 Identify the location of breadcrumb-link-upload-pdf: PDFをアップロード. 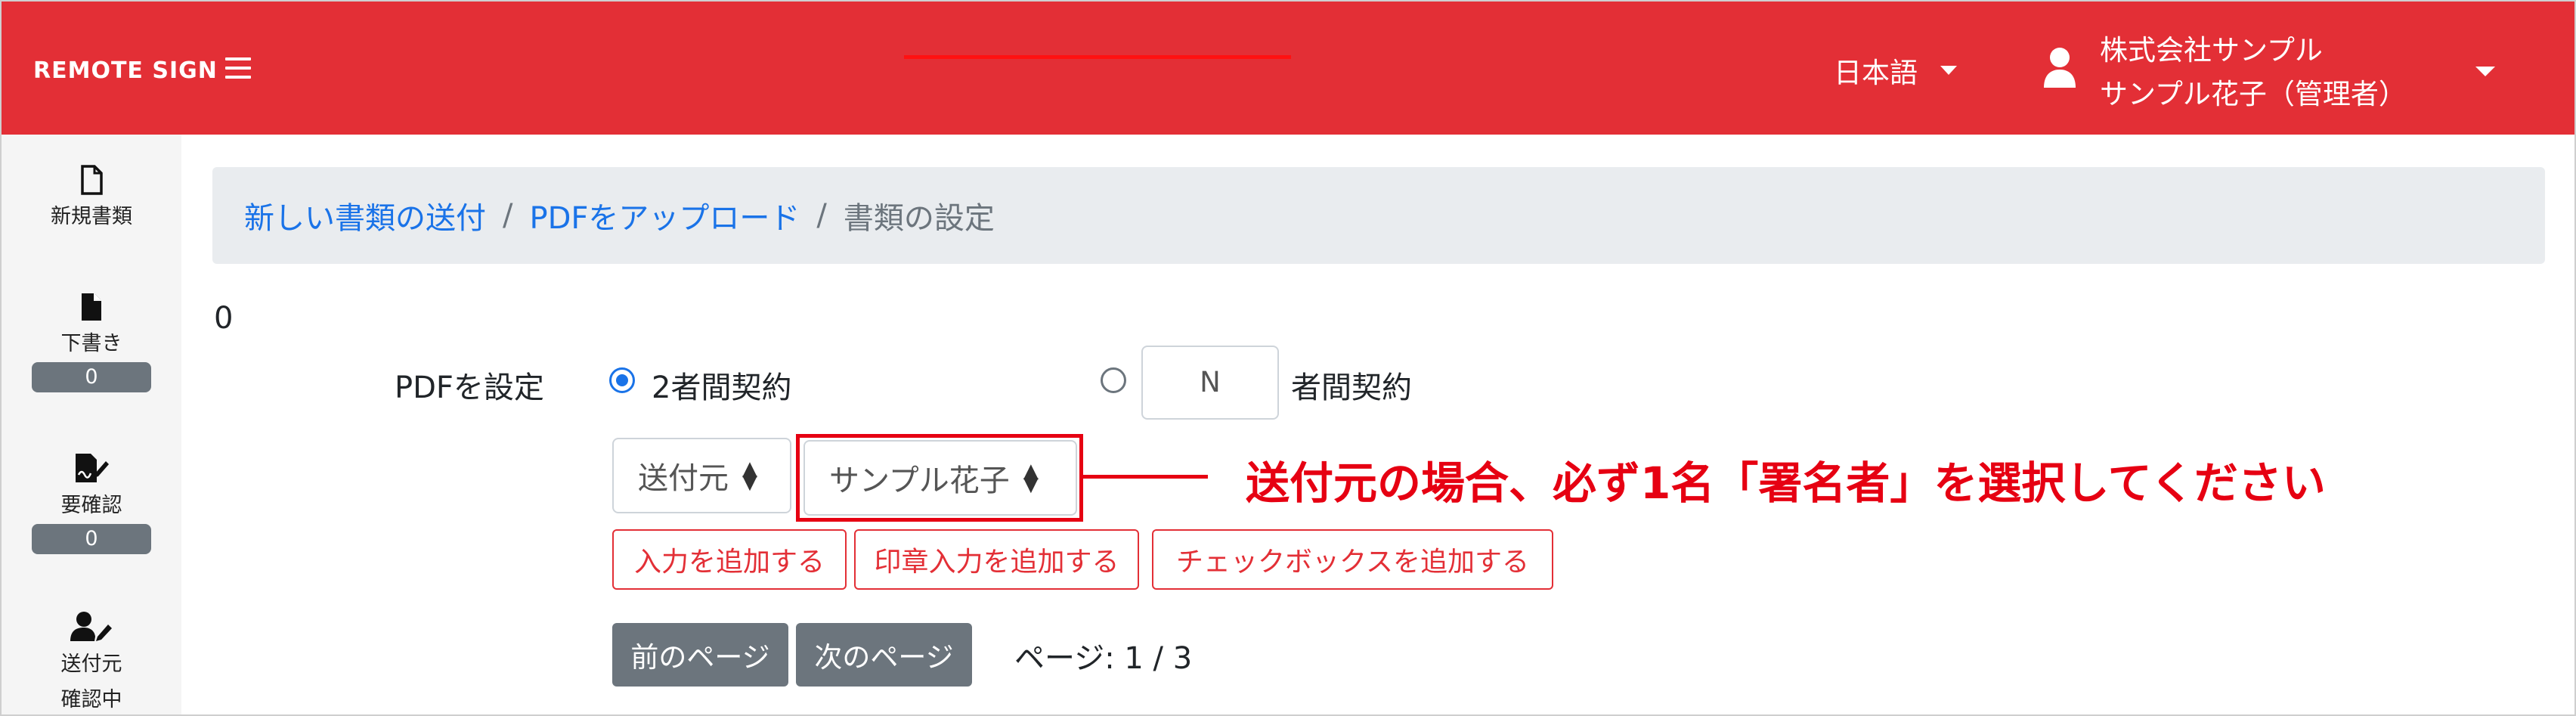
(664, 215).